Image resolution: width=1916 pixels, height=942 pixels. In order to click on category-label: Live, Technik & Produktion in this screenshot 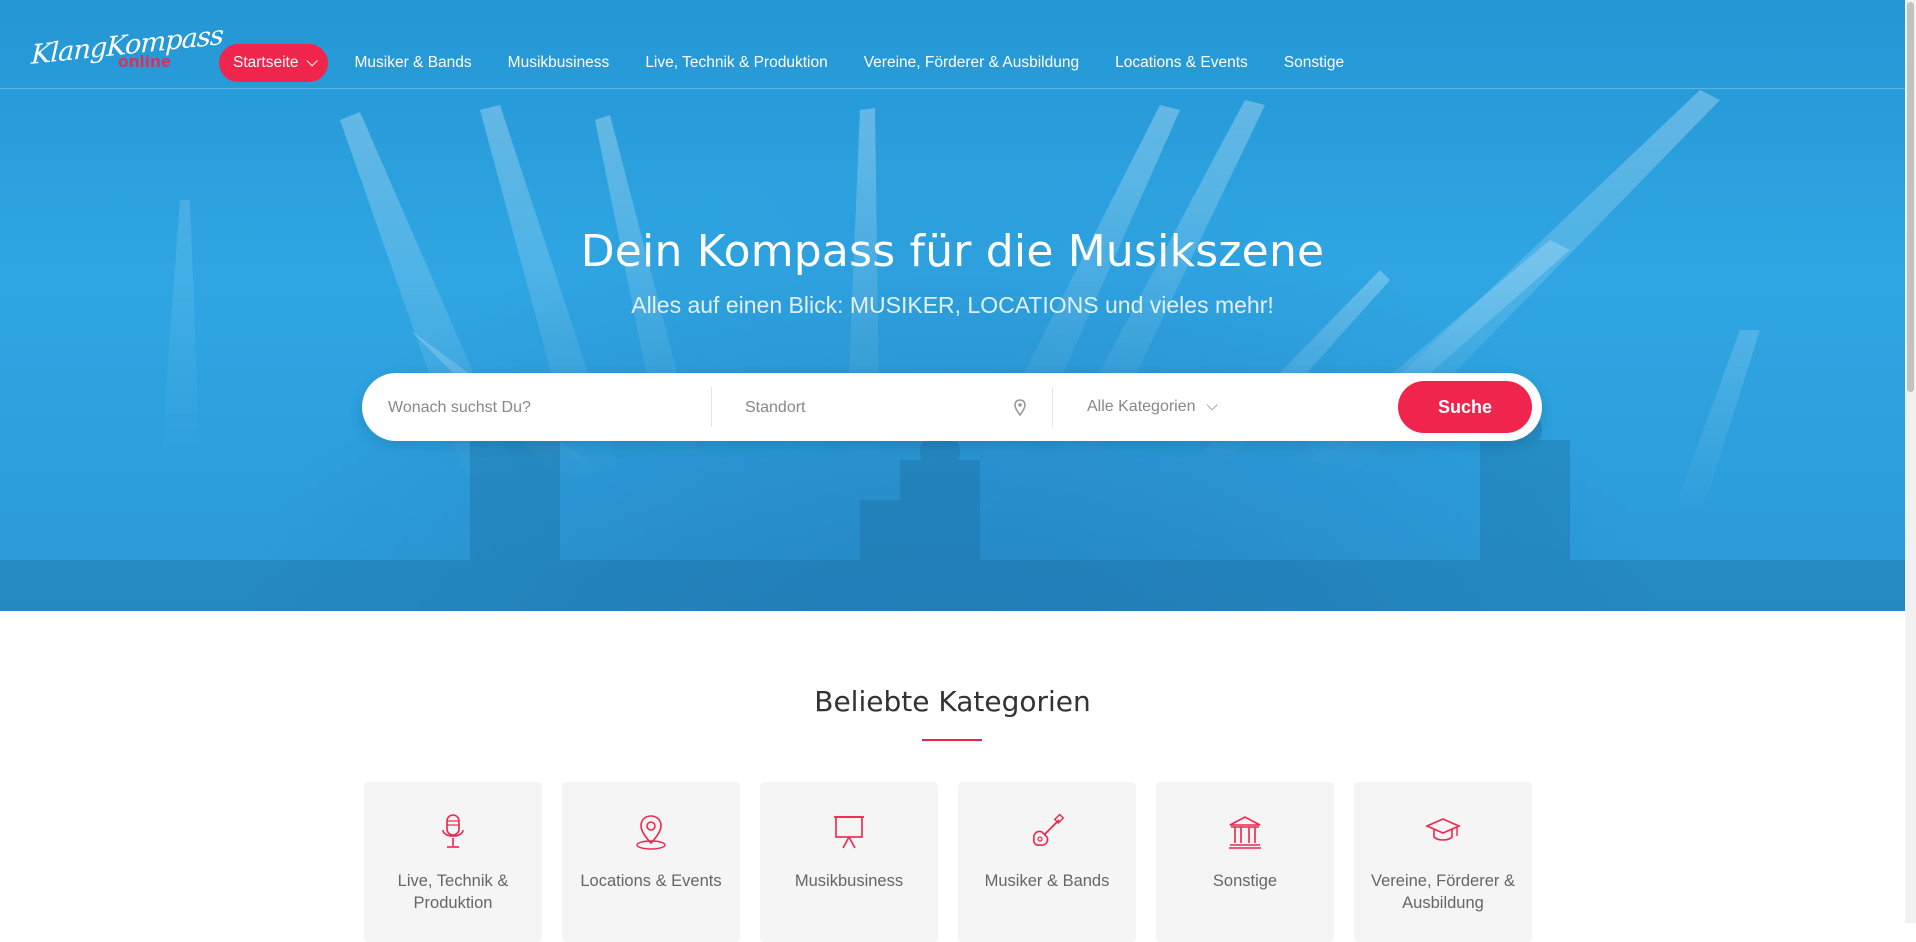, I will do `click(453, 892)`.